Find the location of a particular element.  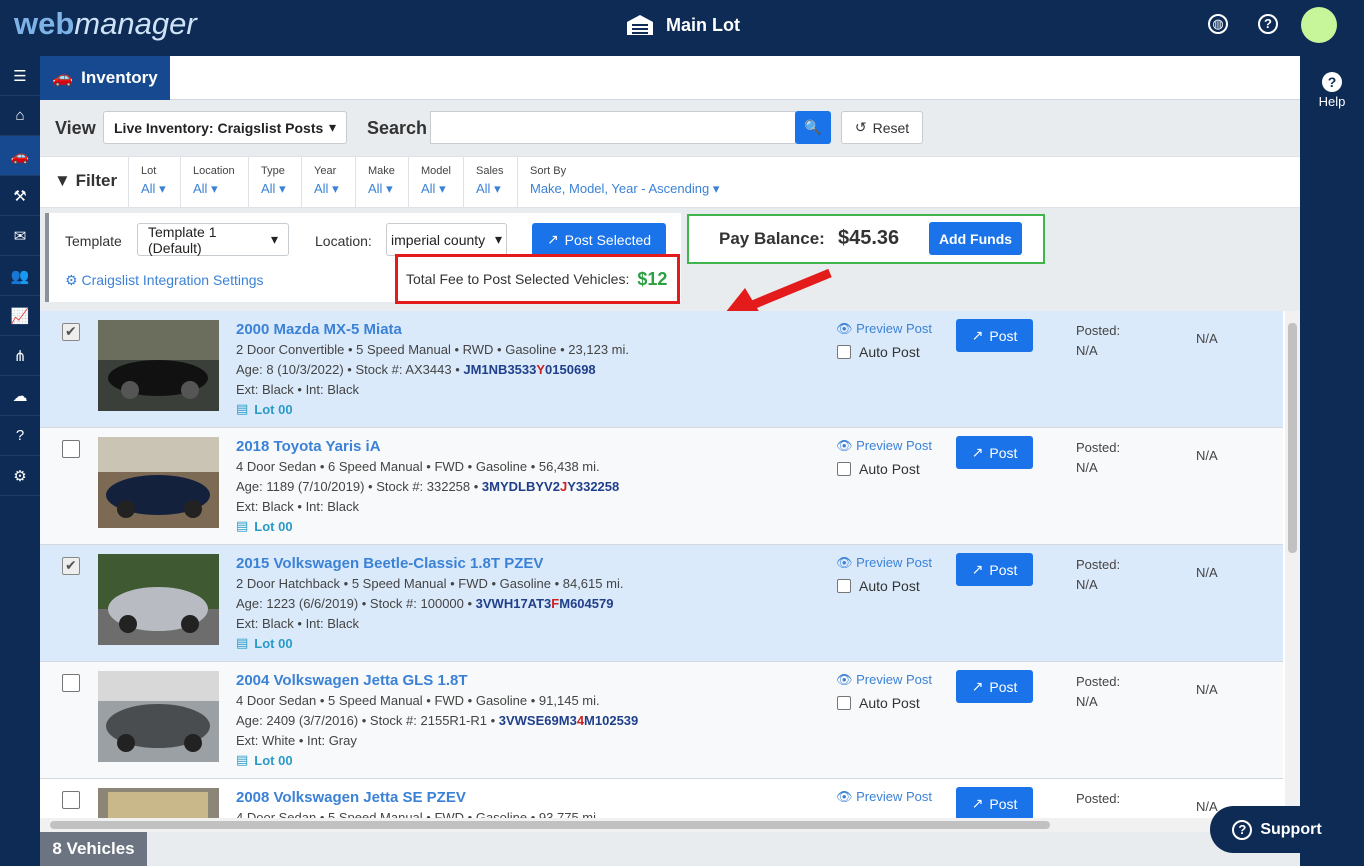

filter-type: Type All ▾ is located at coordinates (274, 182).